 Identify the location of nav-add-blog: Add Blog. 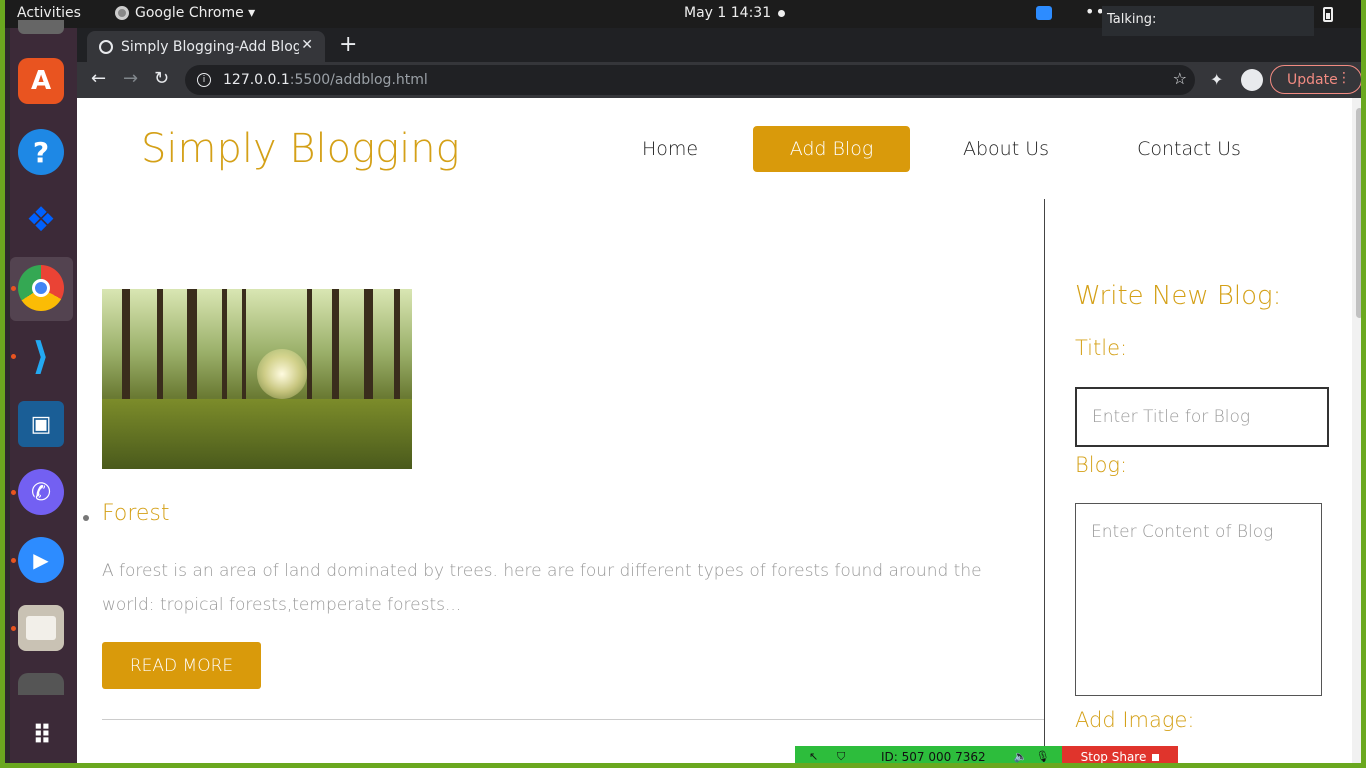
(831, 149).